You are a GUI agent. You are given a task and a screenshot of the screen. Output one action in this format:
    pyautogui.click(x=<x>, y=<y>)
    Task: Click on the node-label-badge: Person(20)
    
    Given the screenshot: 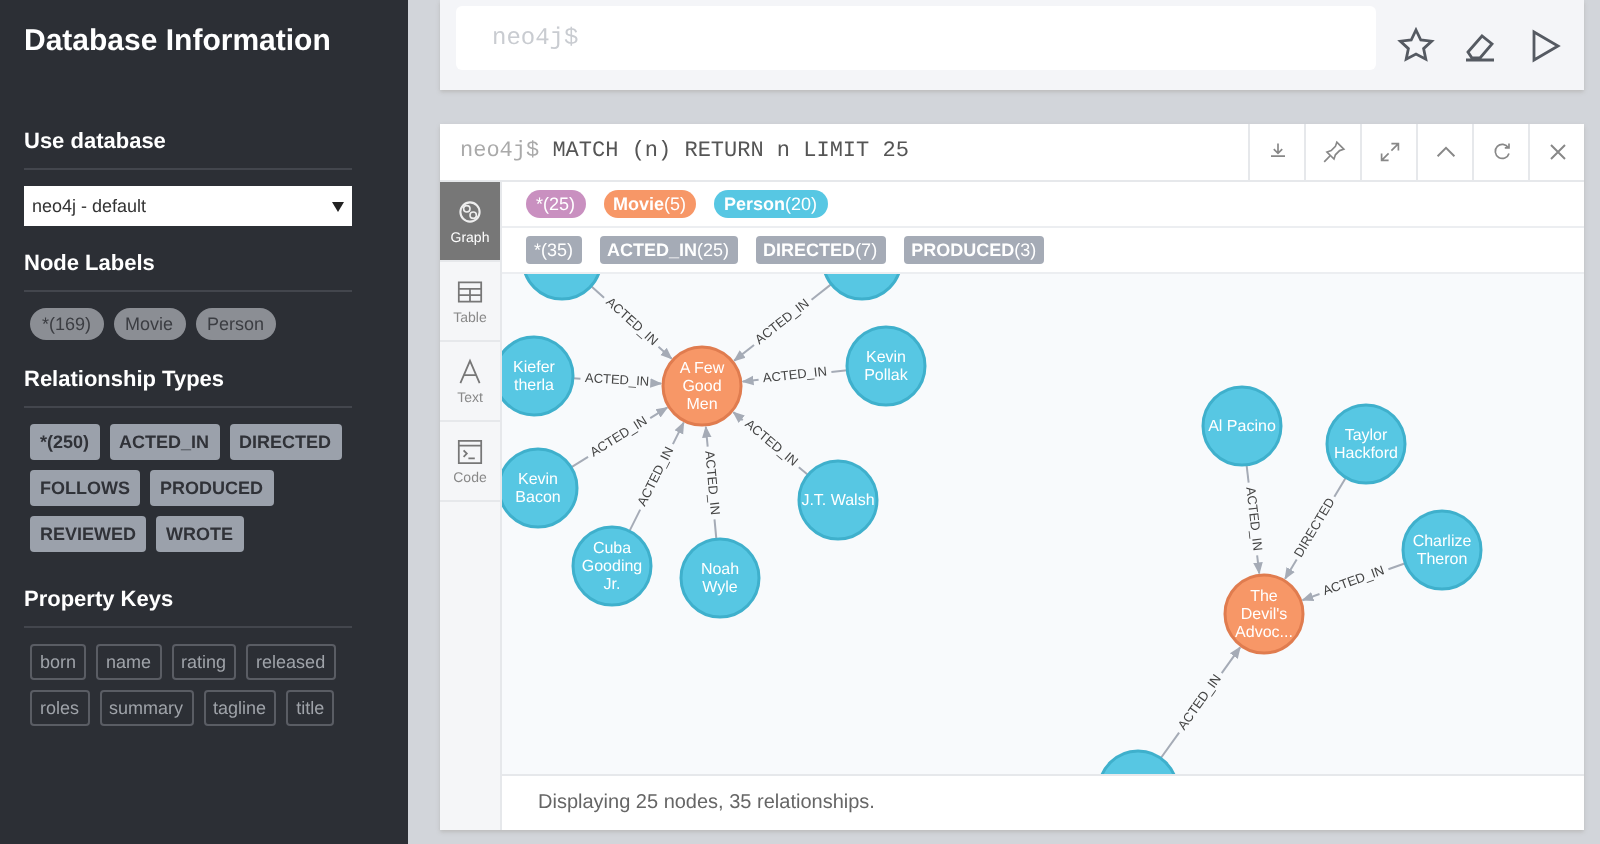 What is the action you would take?
    pyautogui.click(x=771, y=204)
    